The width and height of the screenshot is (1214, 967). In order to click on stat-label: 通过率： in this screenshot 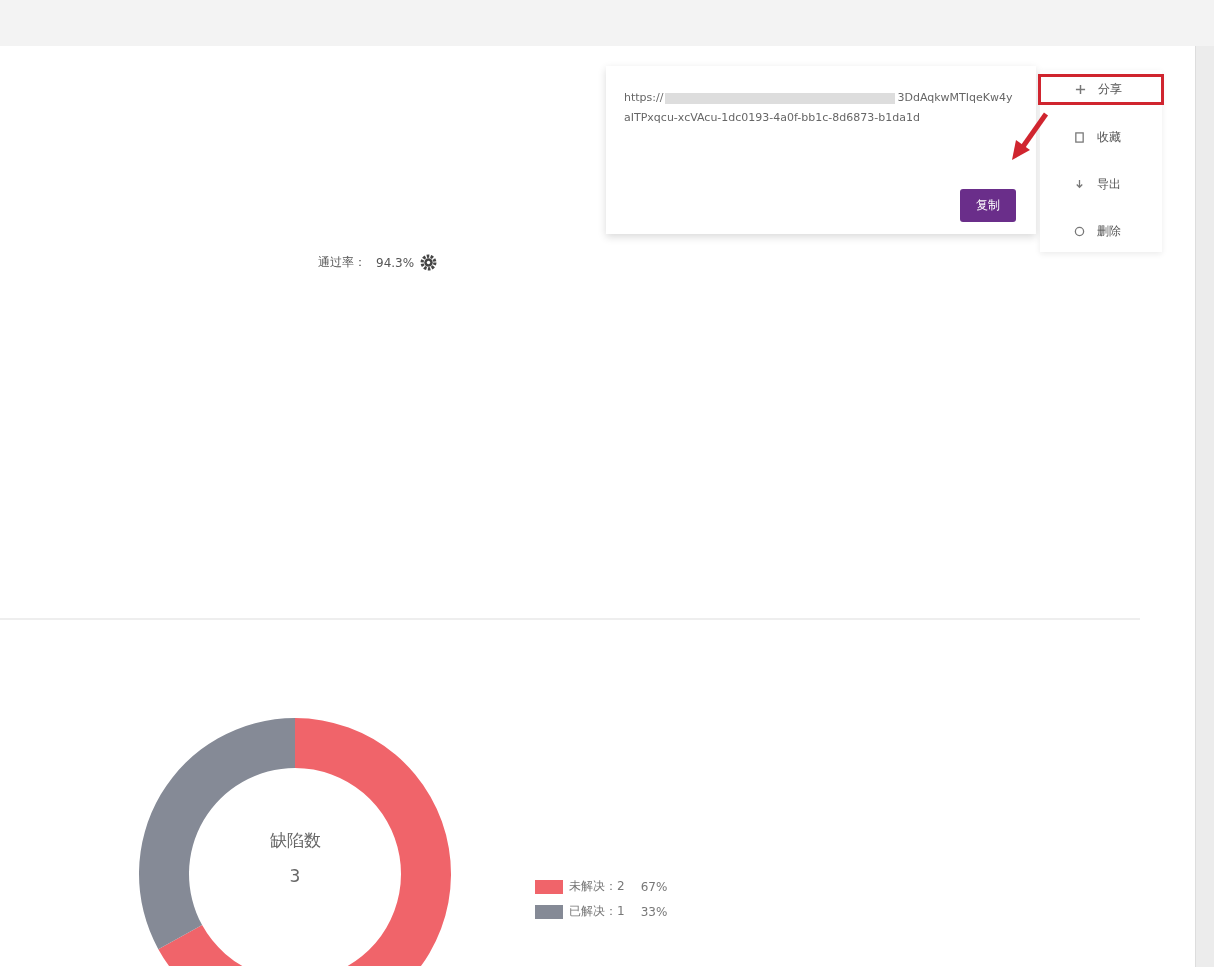, I will do `click(342, 262)`.